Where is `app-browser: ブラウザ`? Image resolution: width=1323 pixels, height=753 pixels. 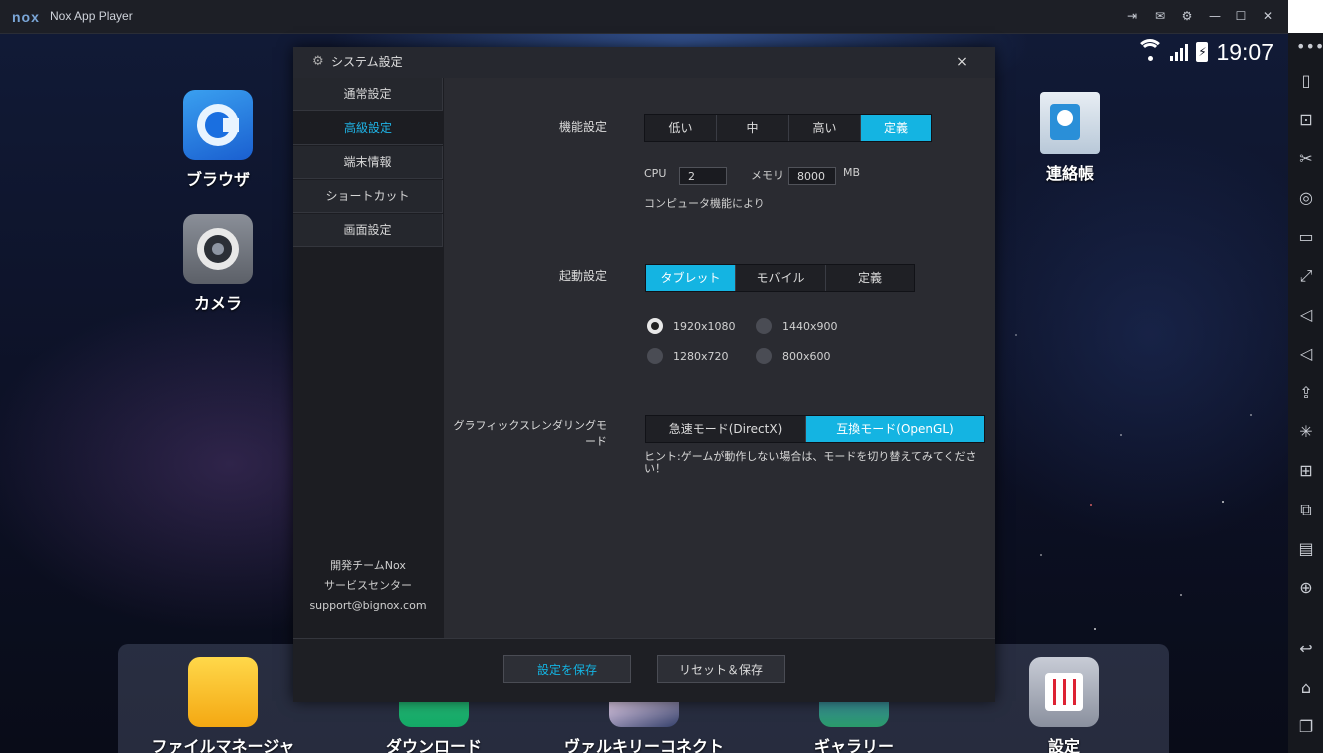 app-browser: ブラウザ is located at coordinates (218, 140).